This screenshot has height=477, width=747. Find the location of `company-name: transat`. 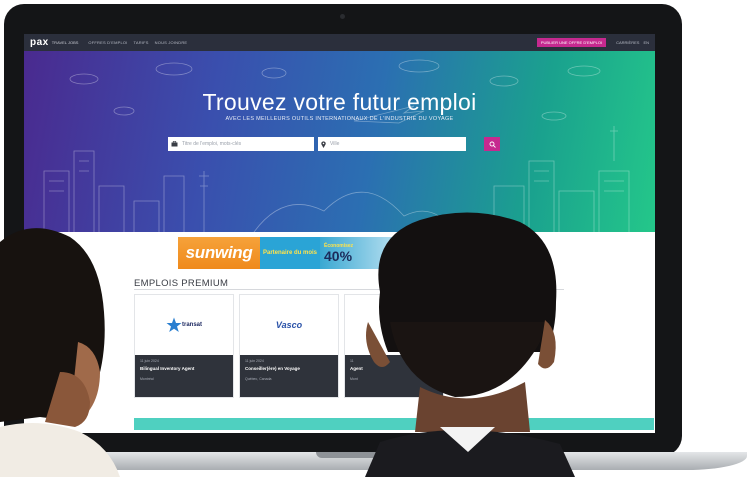

company-name: transat is located at coordinates (191, 325).